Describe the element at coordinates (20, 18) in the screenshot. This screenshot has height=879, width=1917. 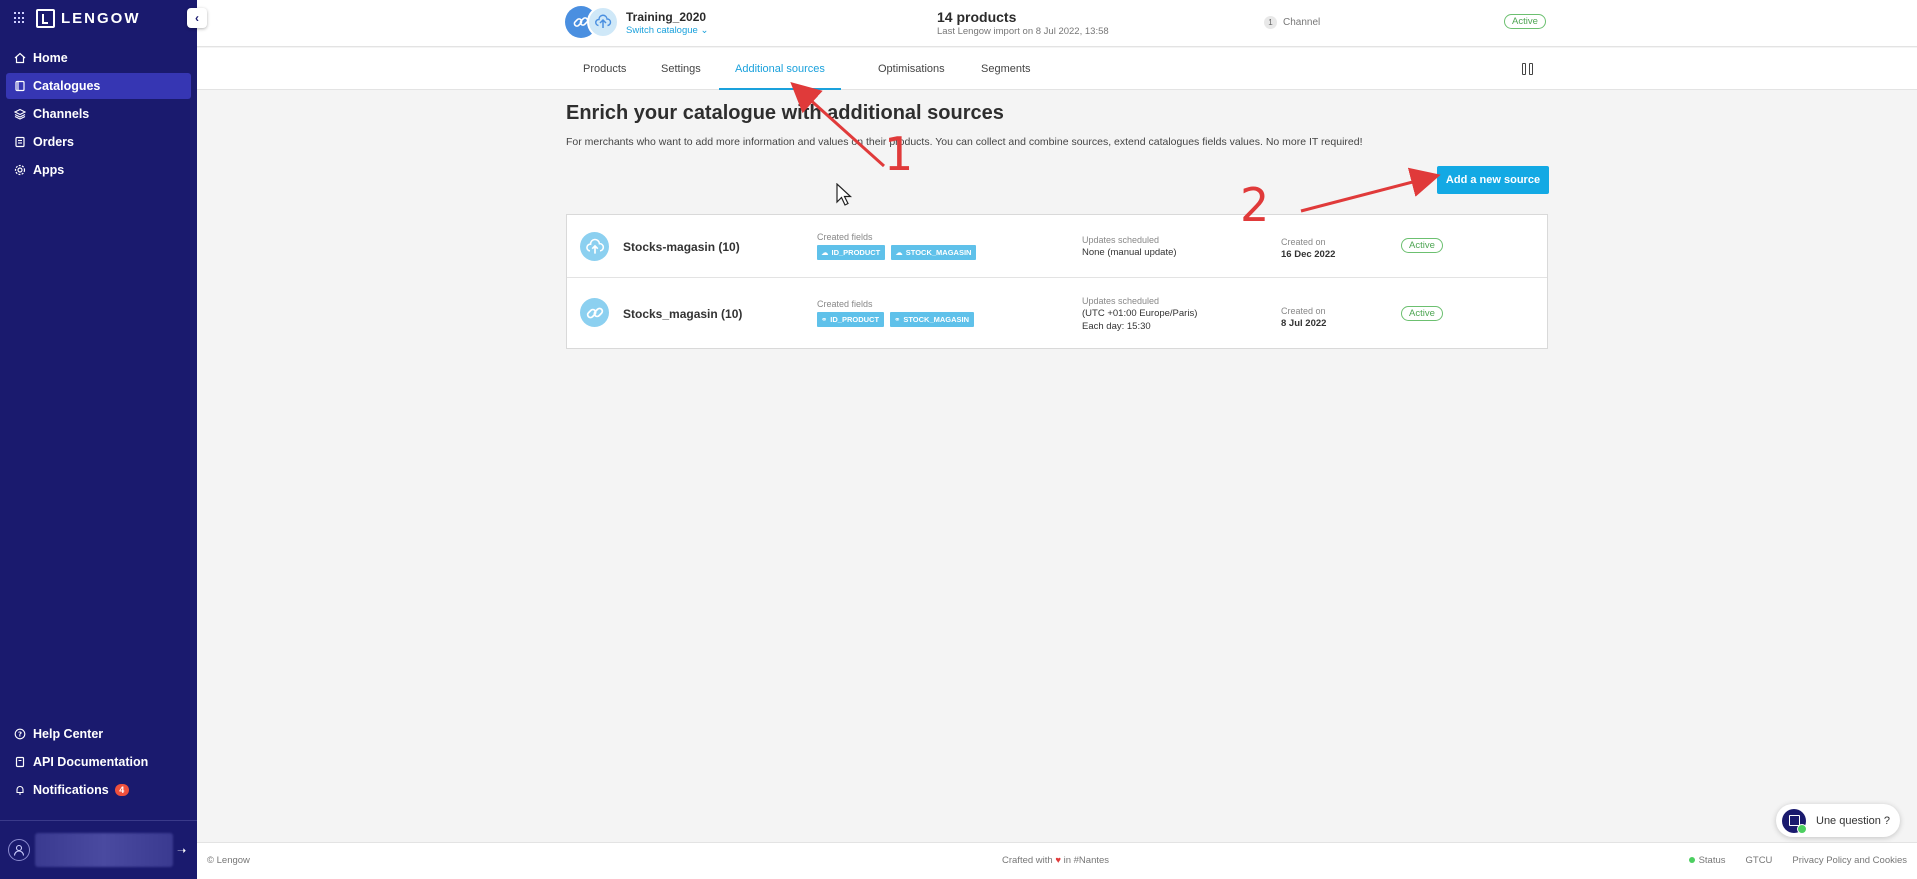
I see `apps-grid-icon` at that location.